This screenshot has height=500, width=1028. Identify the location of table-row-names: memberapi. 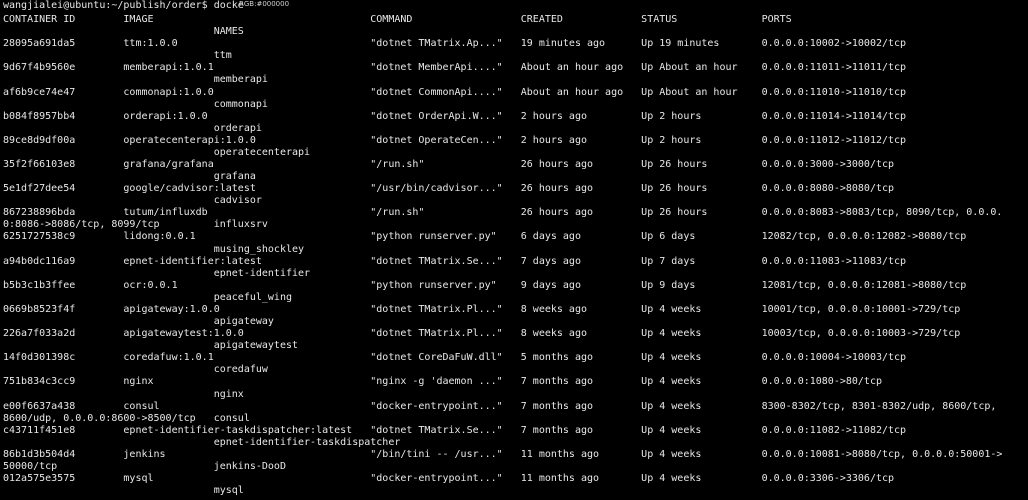
(135, 80).